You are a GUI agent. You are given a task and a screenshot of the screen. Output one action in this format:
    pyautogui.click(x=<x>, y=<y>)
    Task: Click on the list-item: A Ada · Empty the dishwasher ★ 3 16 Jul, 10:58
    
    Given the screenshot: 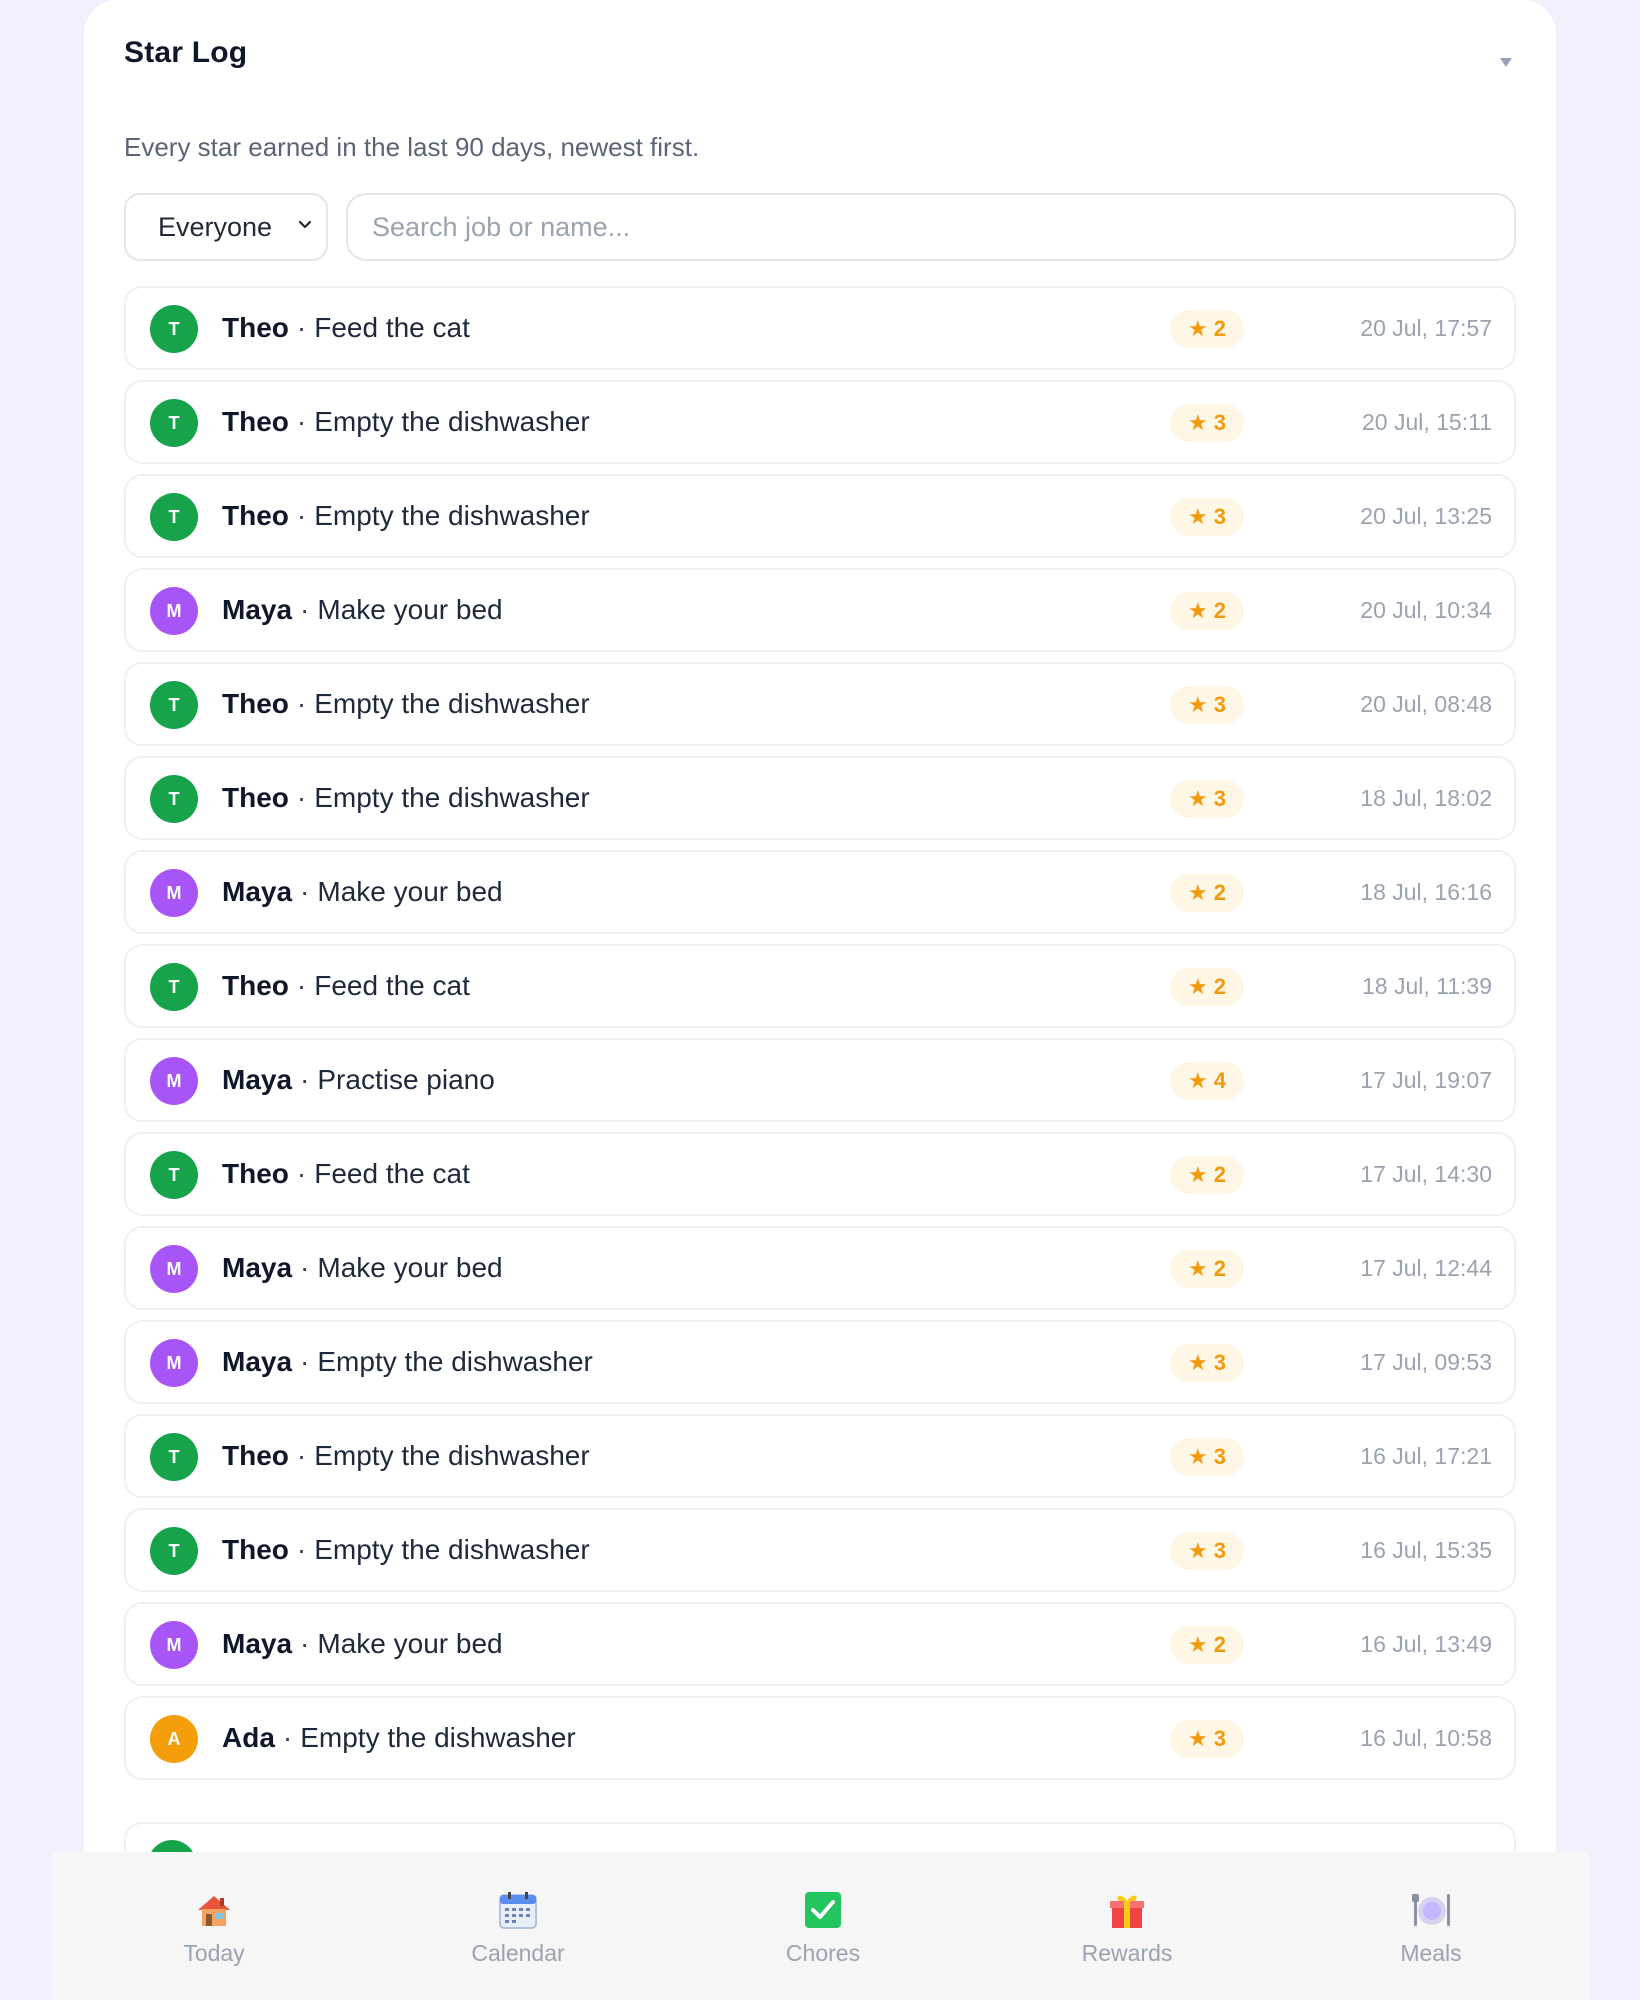 What is the action you would take?
    pyautogui.click(x=820, y=1738)
    